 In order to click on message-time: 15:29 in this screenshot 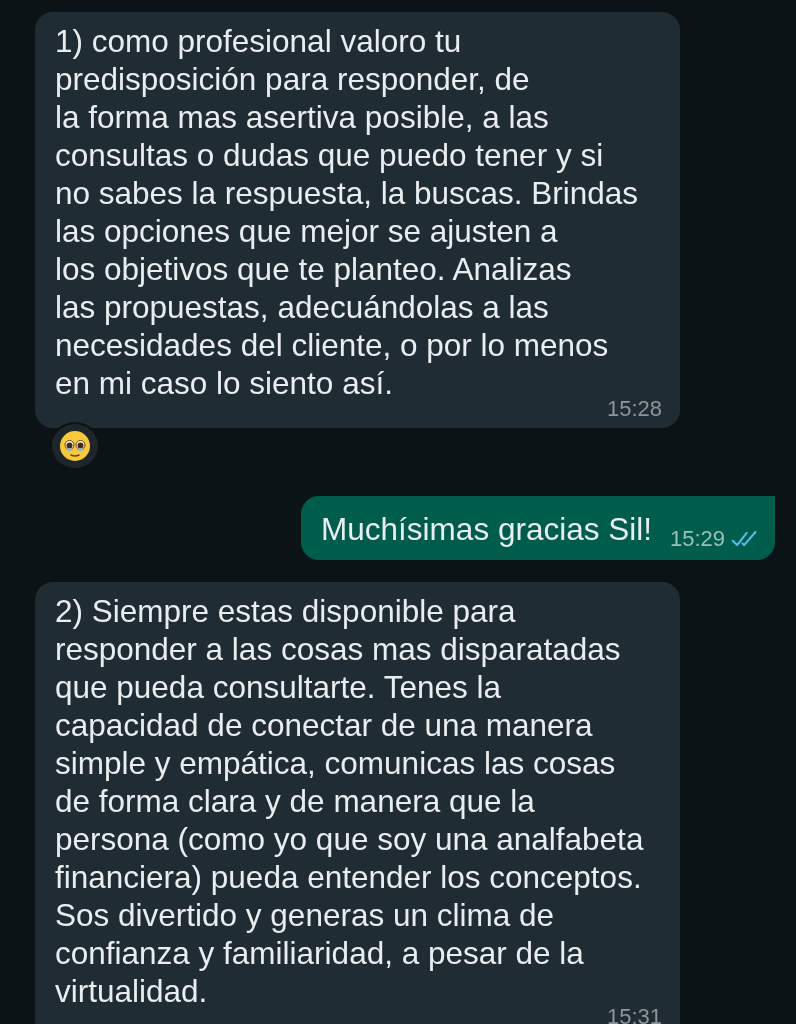, I will do `click(697, 539)`.